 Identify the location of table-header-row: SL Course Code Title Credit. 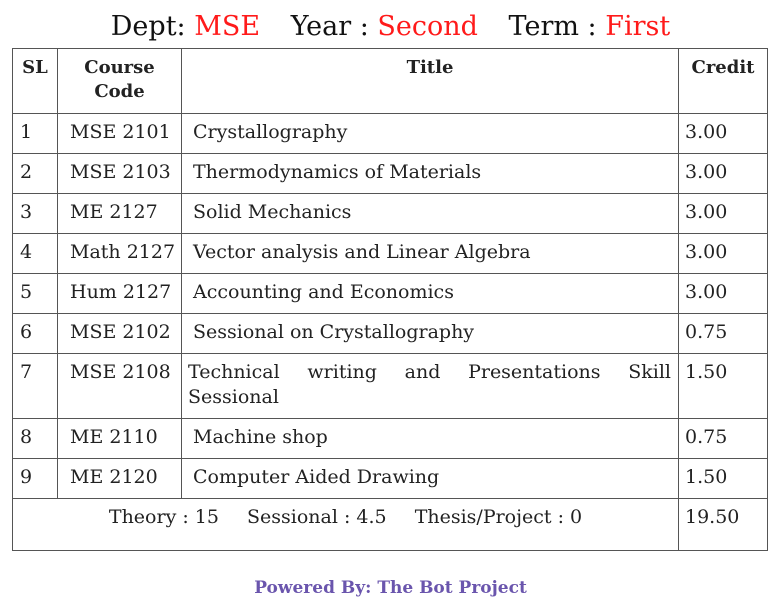
(390, 81).